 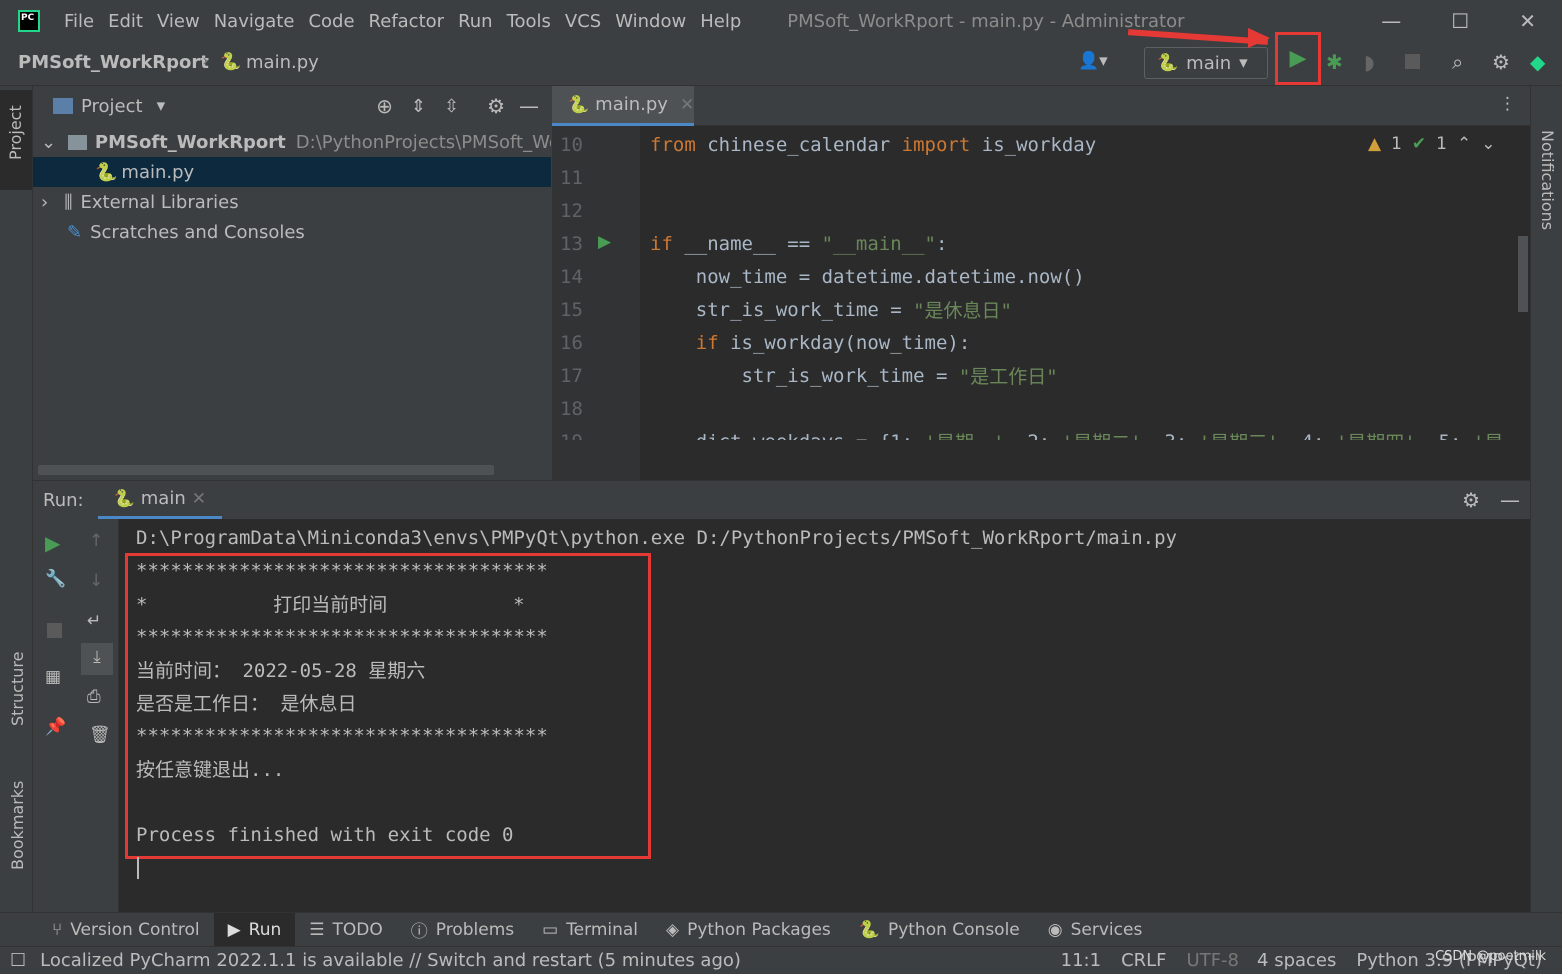 What do you see at coordinates (178, 21) in the screenshot?
I see `menu-view: View` at bounding box center [178, 21].